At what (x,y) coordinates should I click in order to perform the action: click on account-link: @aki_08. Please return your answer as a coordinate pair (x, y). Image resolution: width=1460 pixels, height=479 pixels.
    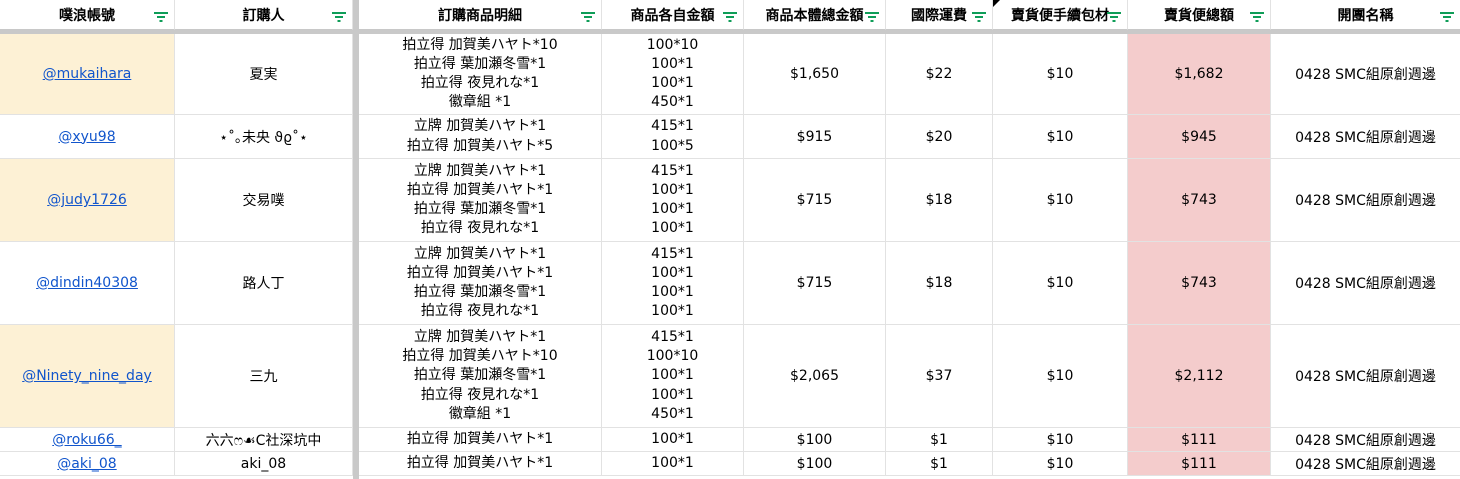
    Looking at the image, I should click on (86, 464).